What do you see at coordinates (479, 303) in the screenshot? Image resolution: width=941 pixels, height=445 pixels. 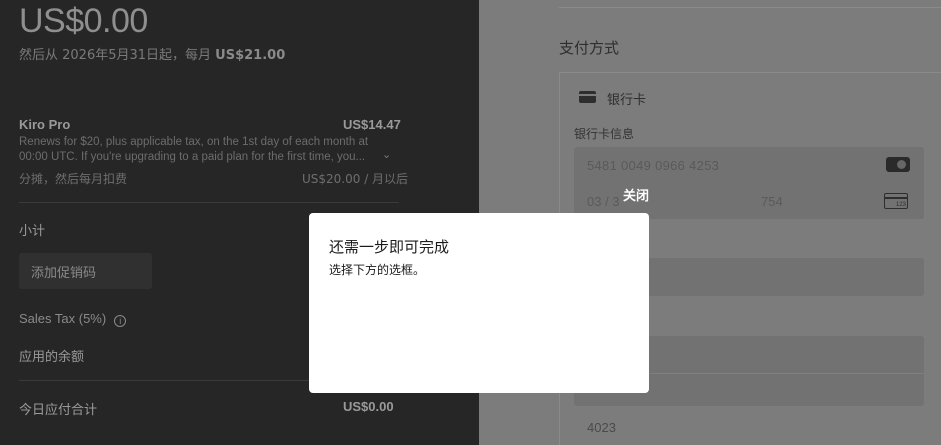 I see `captcha-modal: 还需一步即可完成 选择下方的选框。` at bounding box center [479, 303].